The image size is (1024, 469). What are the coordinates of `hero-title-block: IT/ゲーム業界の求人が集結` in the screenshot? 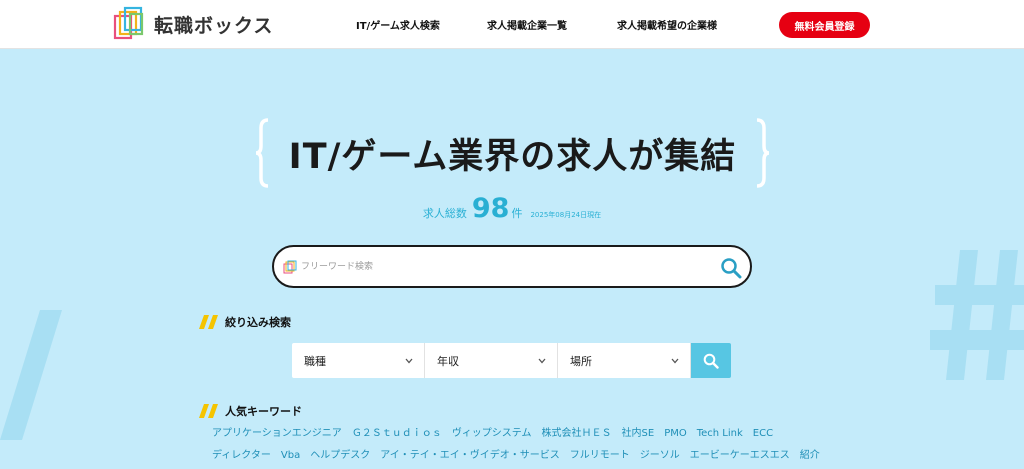 It's located at (512, 153).